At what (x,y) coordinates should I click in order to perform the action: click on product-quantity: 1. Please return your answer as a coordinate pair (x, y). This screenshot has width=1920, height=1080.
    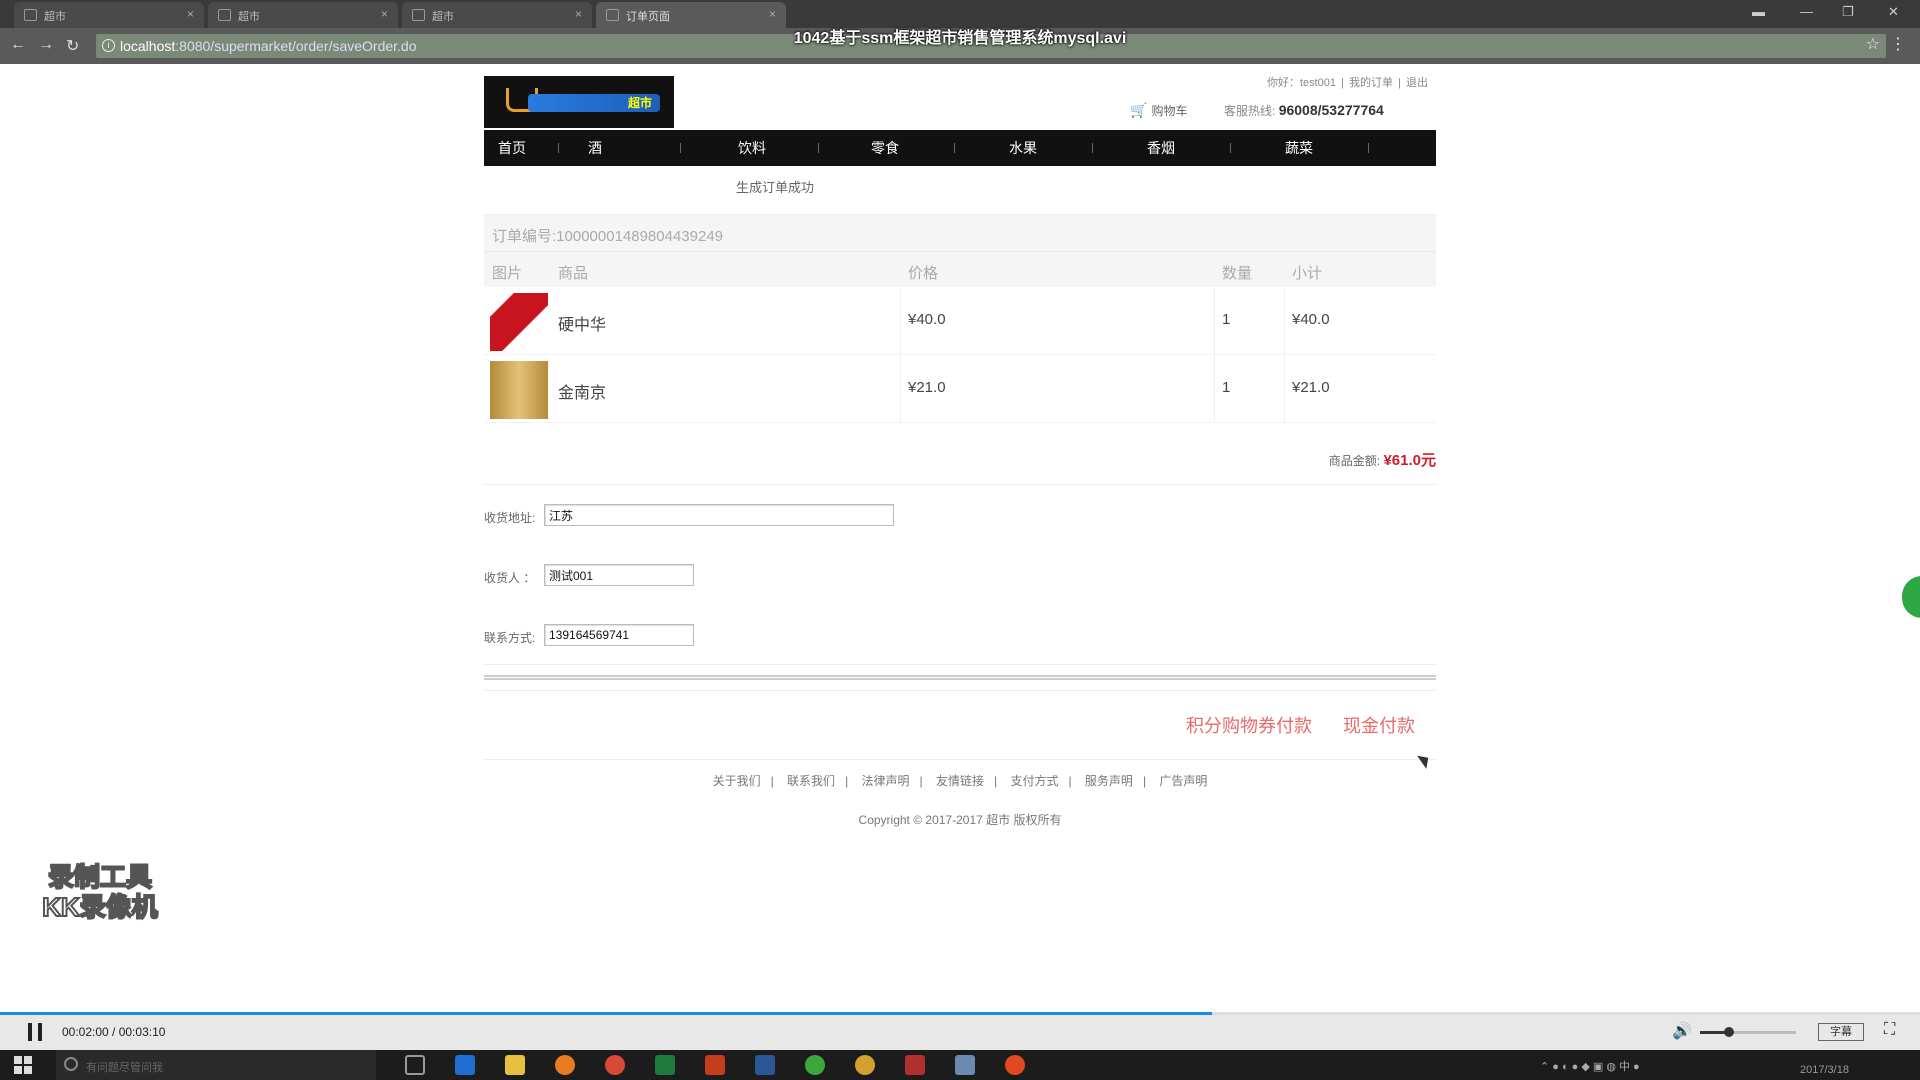
    Looking at the image, I should click on (1226, 387).